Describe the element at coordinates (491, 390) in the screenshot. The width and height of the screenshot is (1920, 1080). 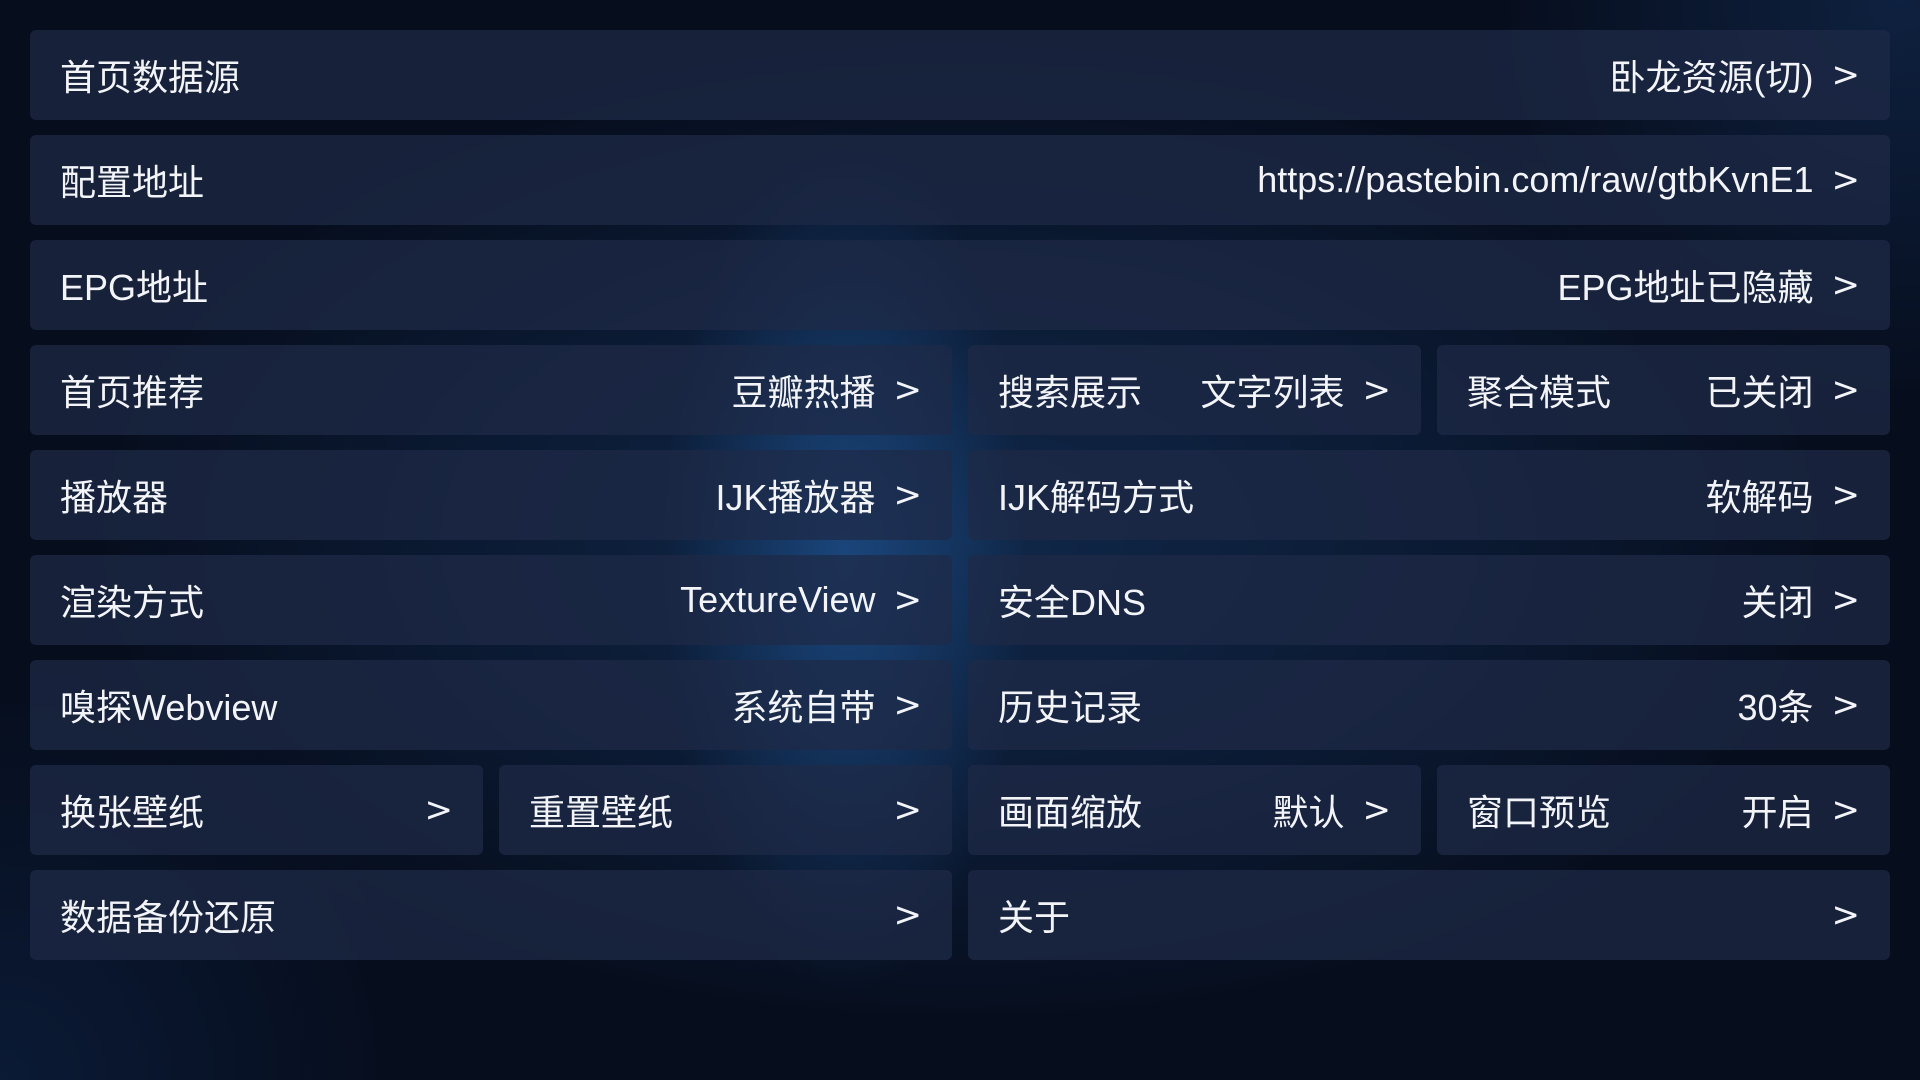
I see `setting-home-recommend: 首页推荐 豆瓣热播 >` at that location.